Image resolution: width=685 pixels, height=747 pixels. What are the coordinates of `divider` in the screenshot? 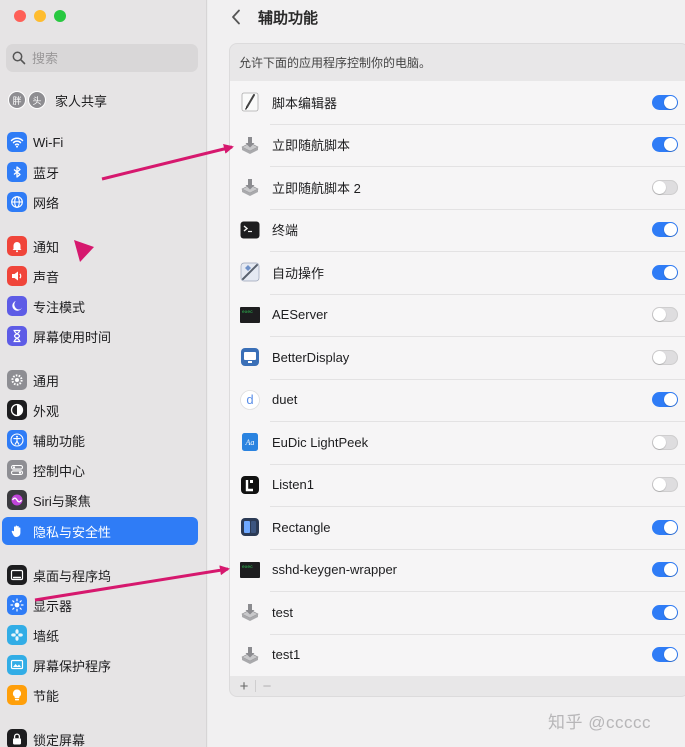 It's located at (255, 686).